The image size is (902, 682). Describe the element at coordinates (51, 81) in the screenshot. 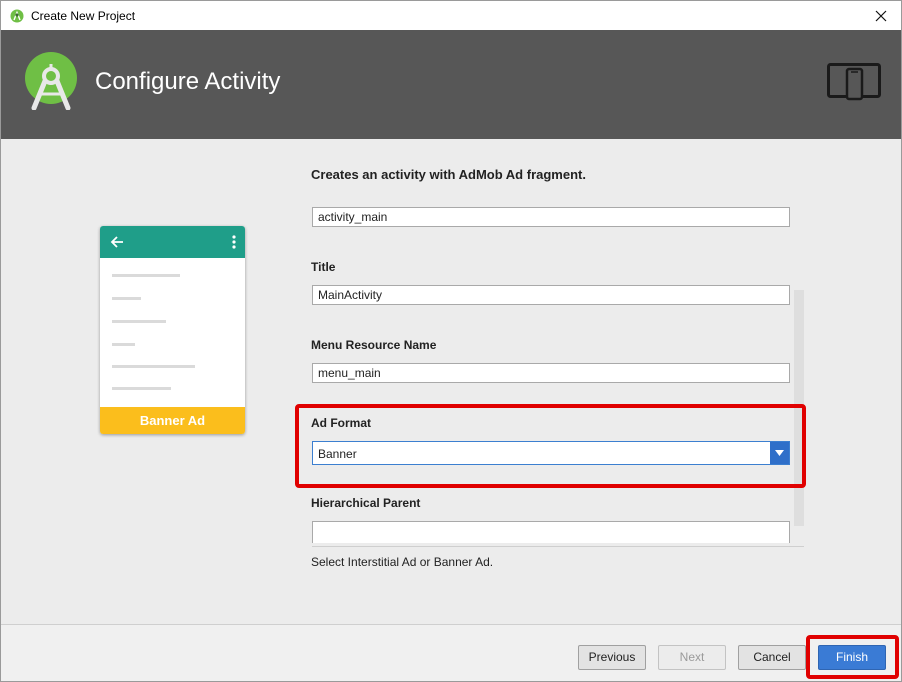

I see `android-studio-logo-icon` at that location.